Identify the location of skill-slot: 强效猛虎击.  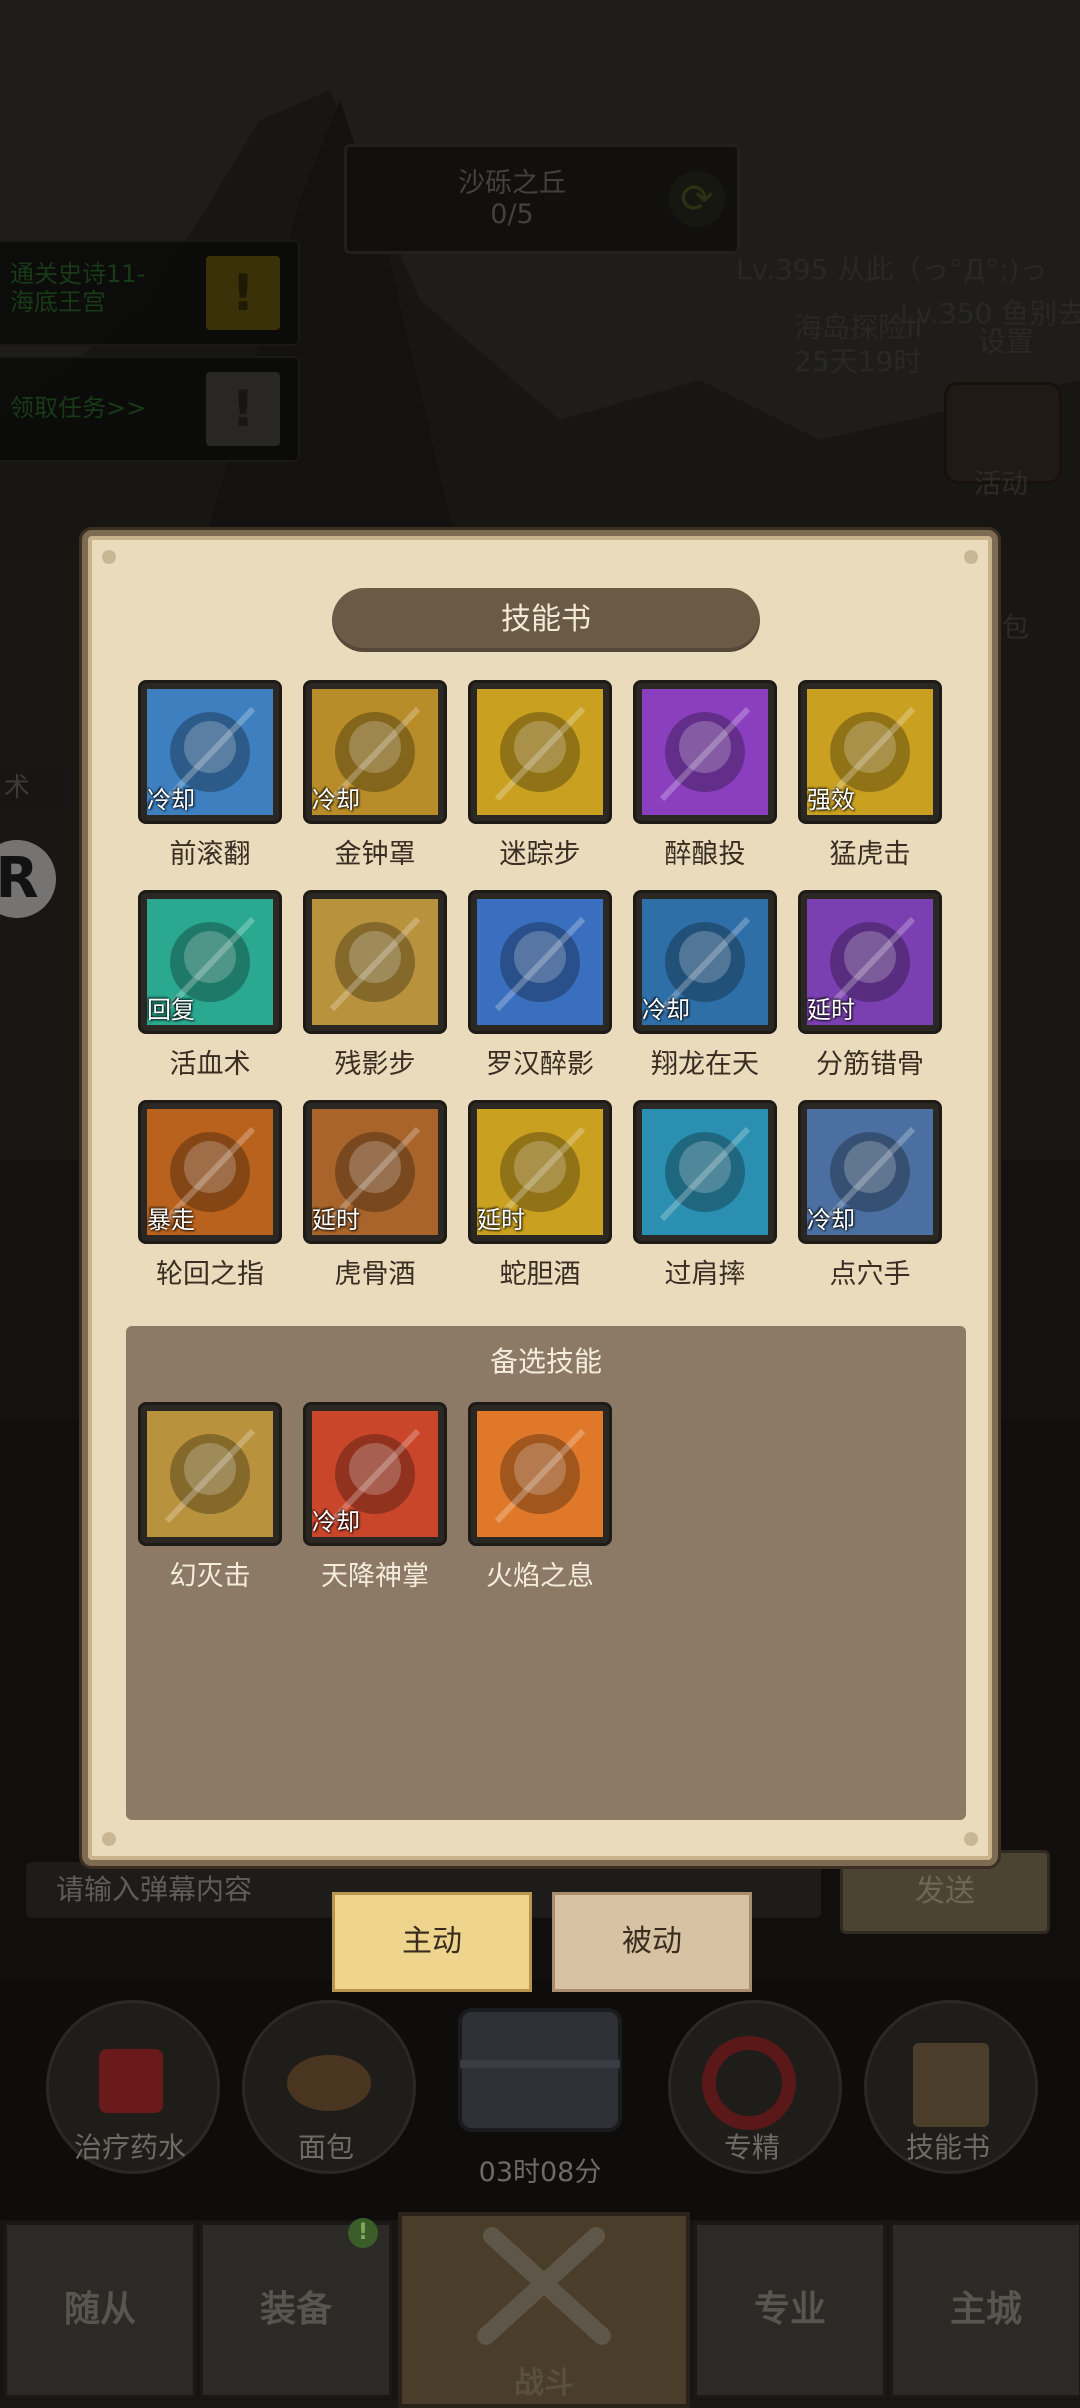
(873, 775).